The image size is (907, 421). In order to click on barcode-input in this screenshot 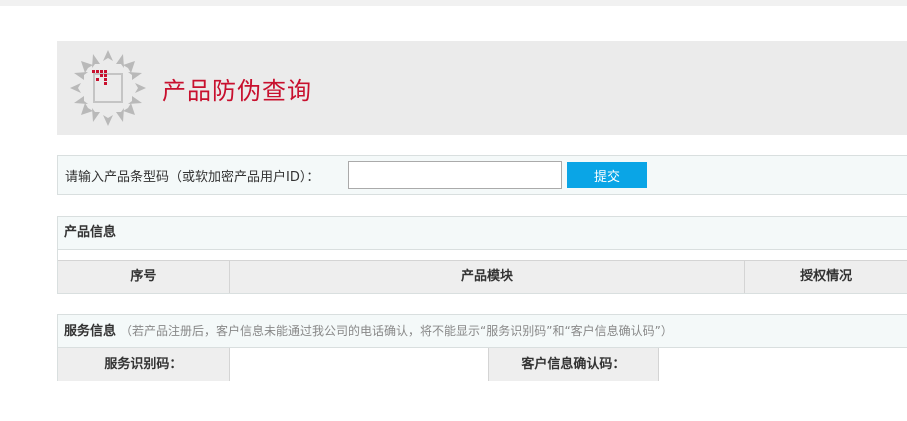, I will do `click(455, 175)`.